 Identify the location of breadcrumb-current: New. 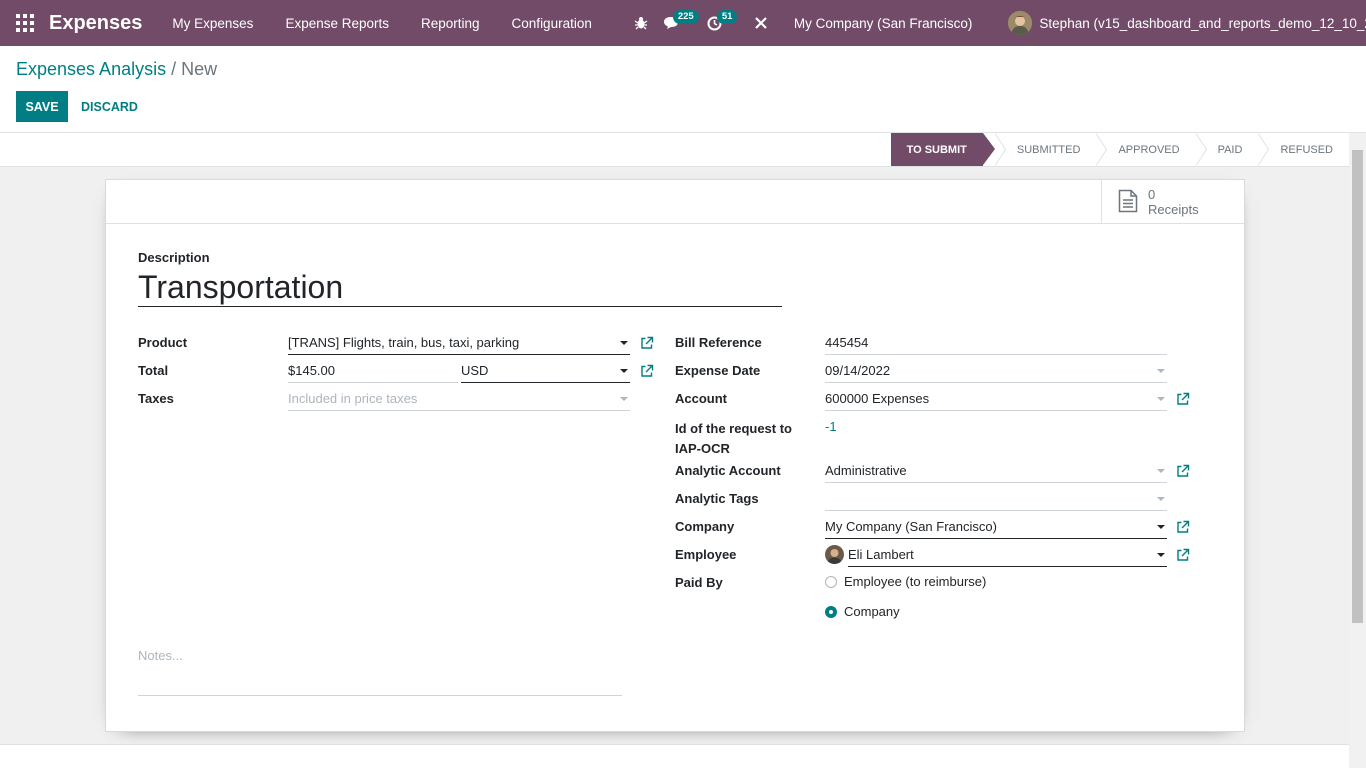
(199, 69).